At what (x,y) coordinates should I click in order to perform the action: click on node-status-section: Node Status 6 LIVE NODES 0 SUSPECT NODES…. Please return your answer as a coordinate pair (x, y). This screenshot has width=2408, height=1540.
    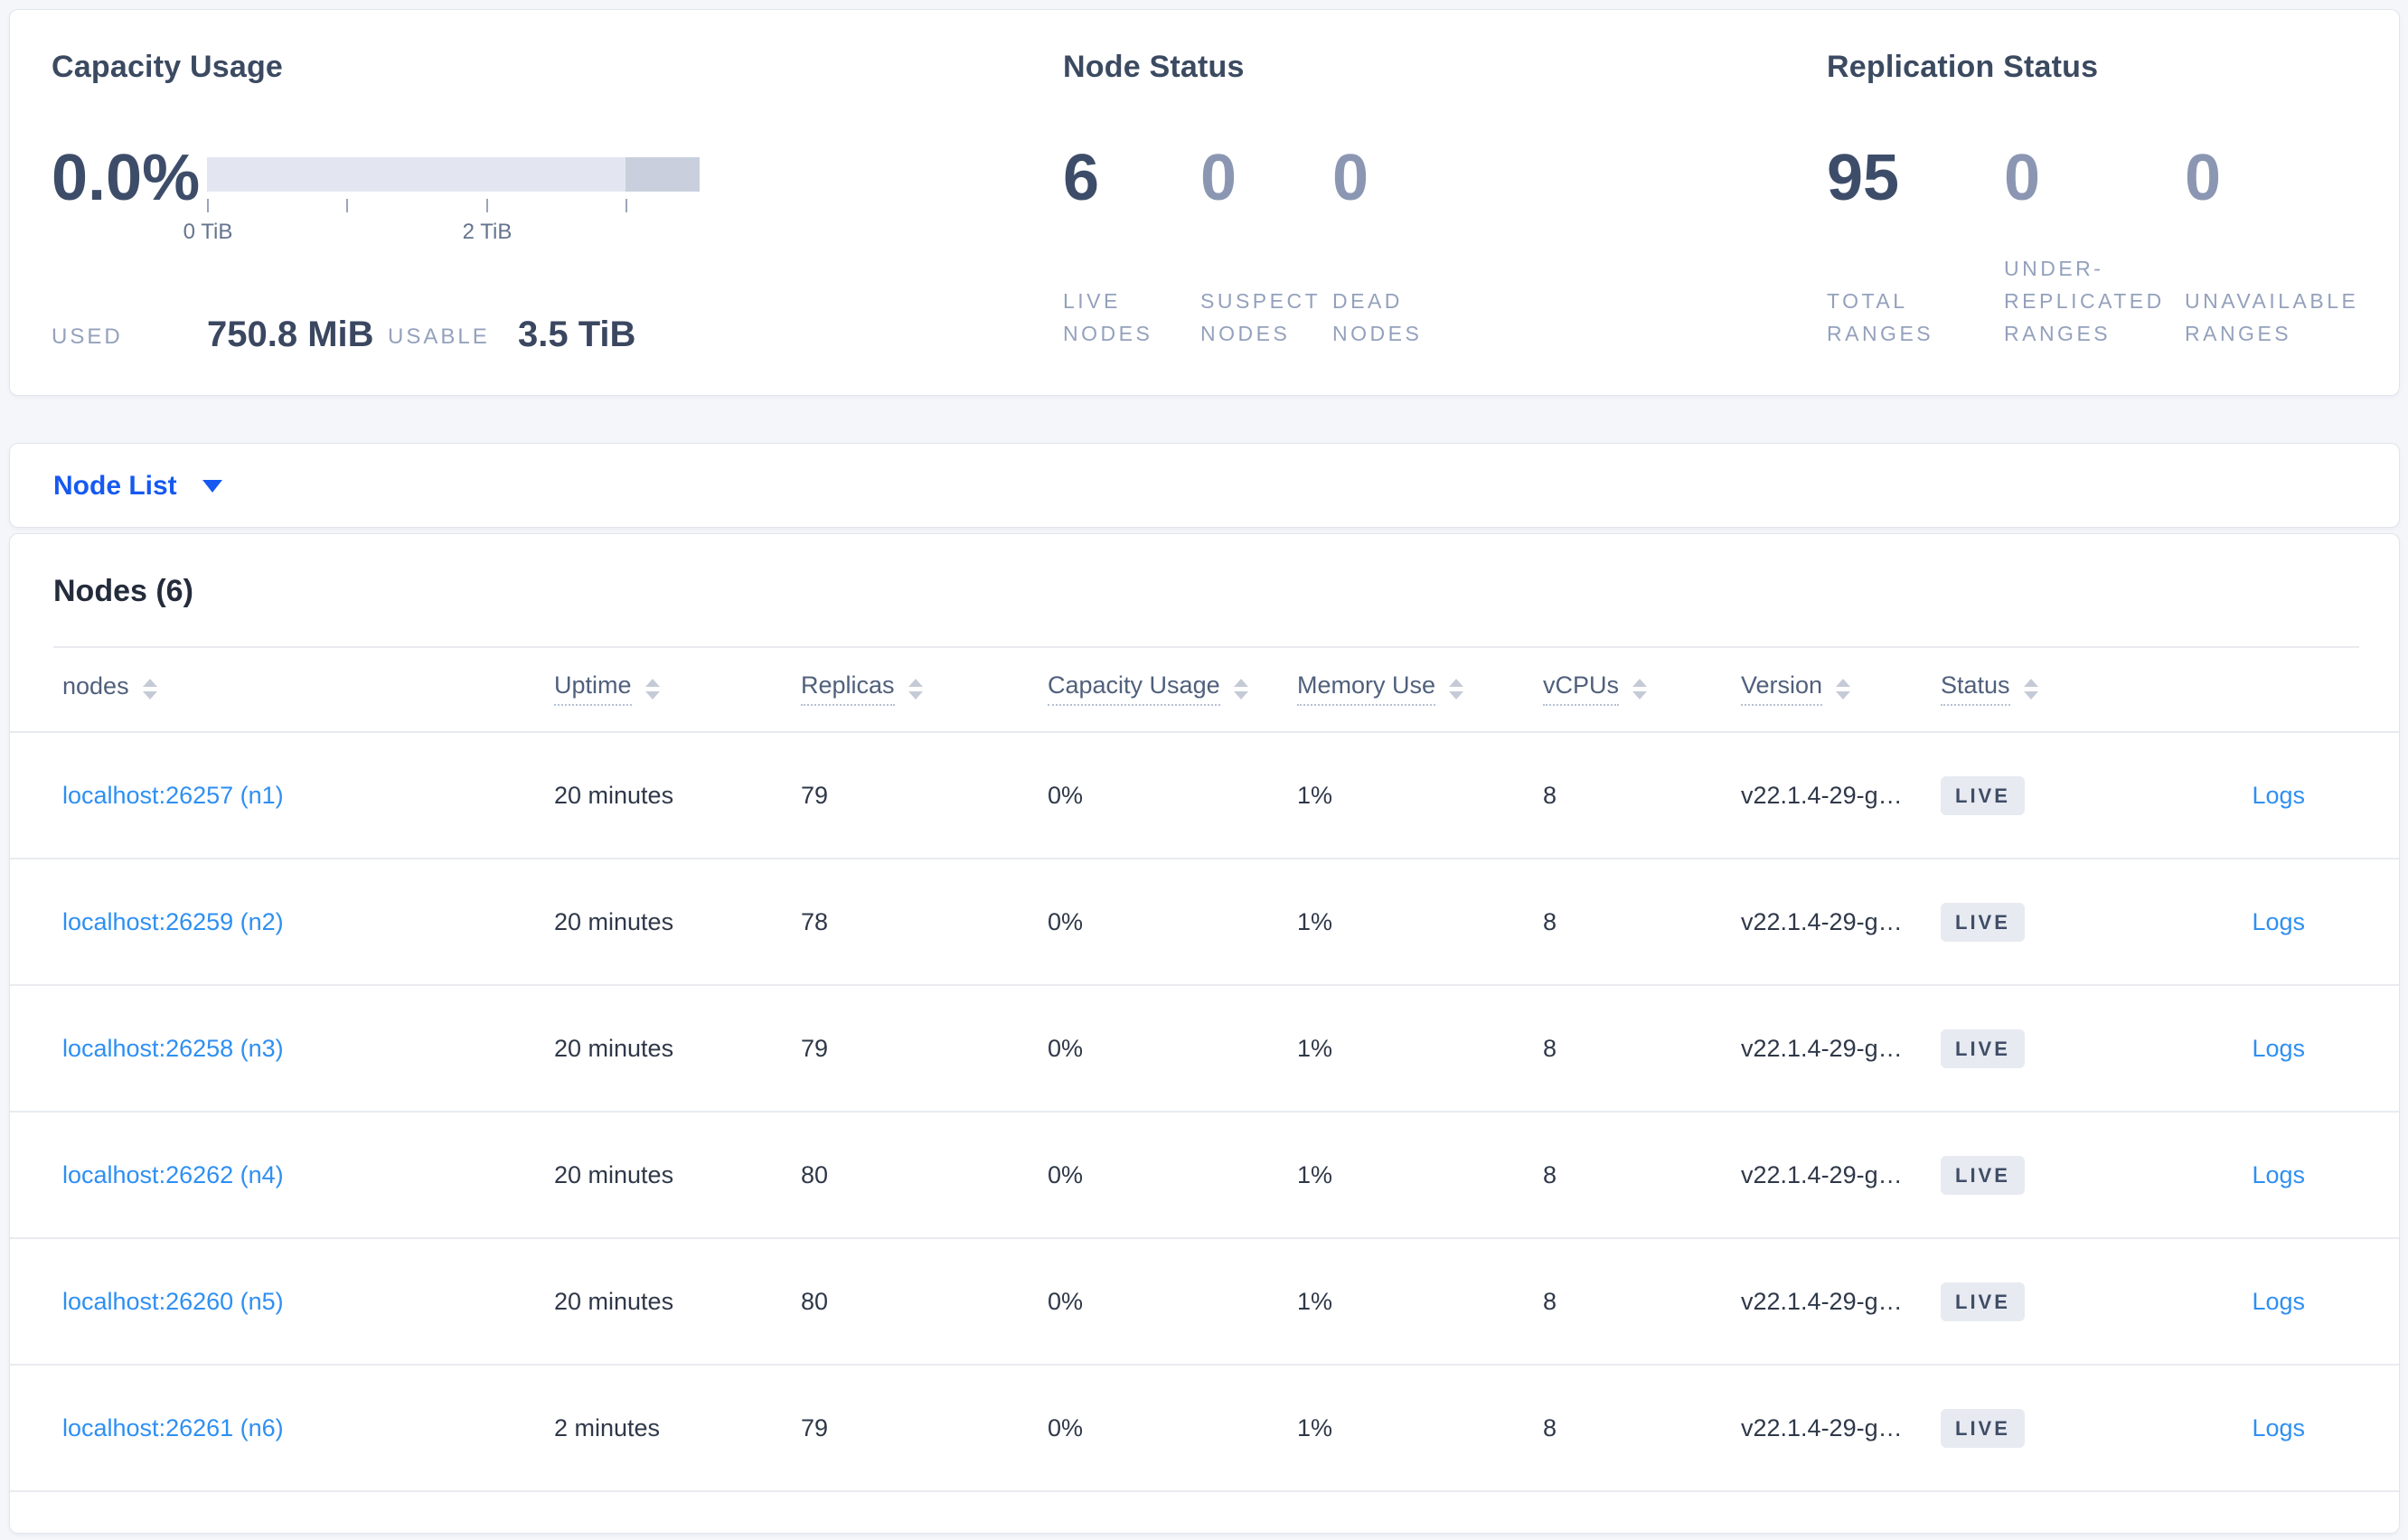
    Looking at the image, I should click on (1311, 203).